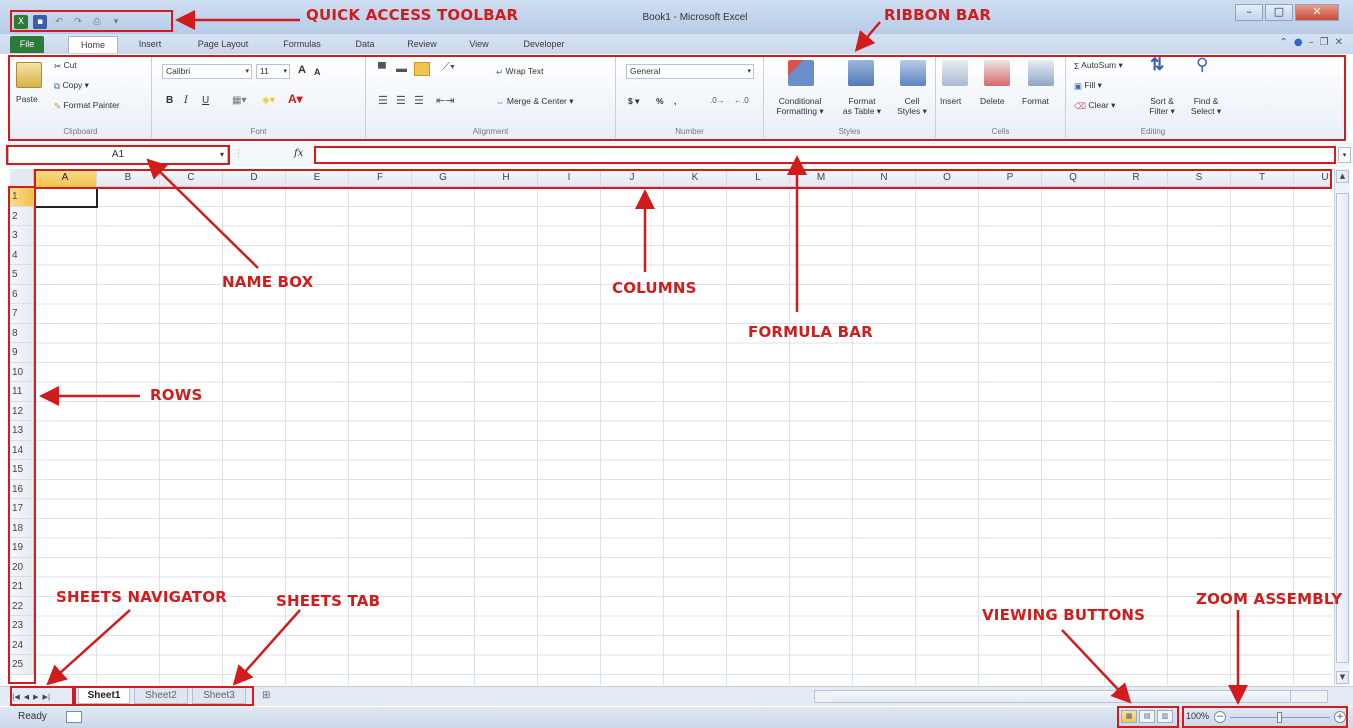 This screenshot has height=728, width=1353. I want to click on number-format-select: General ▾, so click(690, 71).